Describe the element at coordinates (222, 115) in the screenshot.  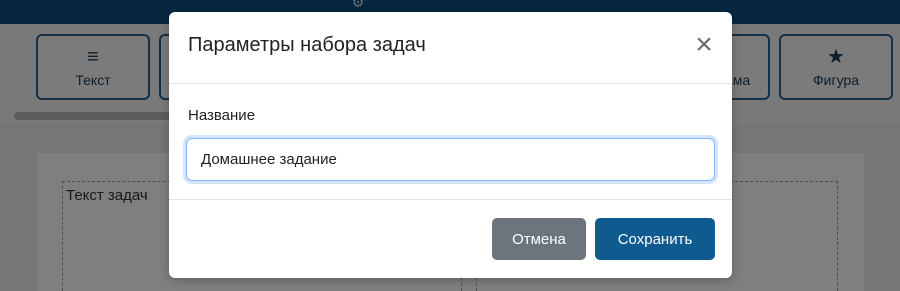
I see `name-field-label: Название` at that location.